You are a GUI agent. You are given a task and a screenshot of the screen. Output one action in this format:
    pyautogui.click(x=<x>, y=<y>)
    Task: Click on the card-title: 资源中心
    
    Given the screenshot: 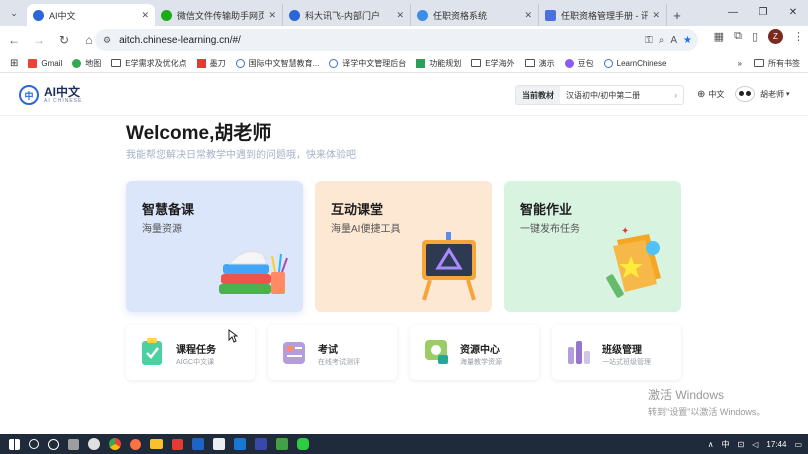 What is the action you would take?
    pyautogui.click(x=480, y=350)
    